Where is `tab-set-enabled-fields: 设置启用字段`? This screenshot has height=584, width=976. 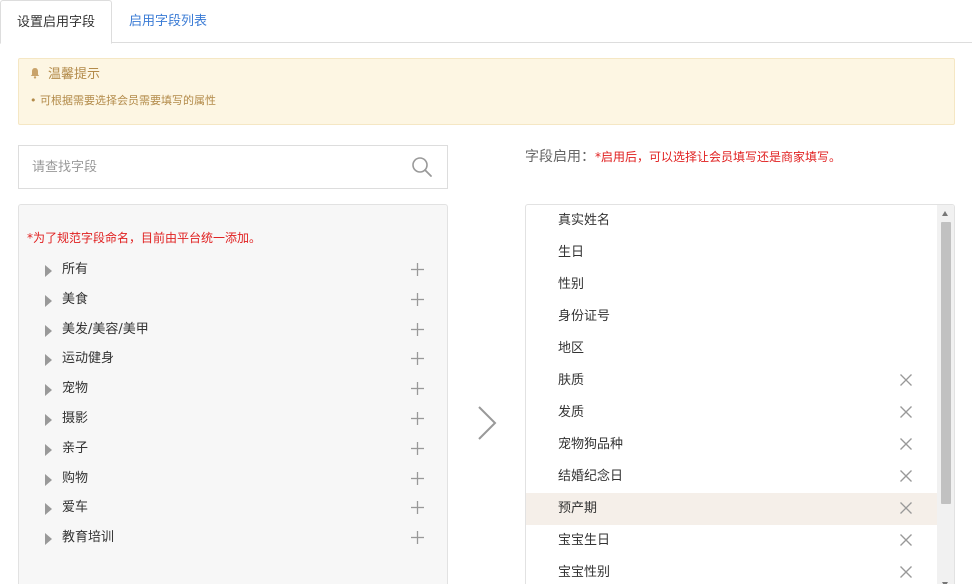 tab-set-enabled-fields: 设置启用字段 is located at coordinates (56, 22).